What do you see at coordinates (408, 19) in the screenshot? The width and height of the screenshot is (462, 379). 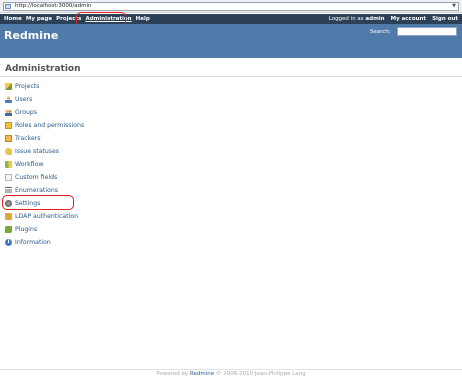 I see `my-account-link: My account` at bounding box center [408, 19].